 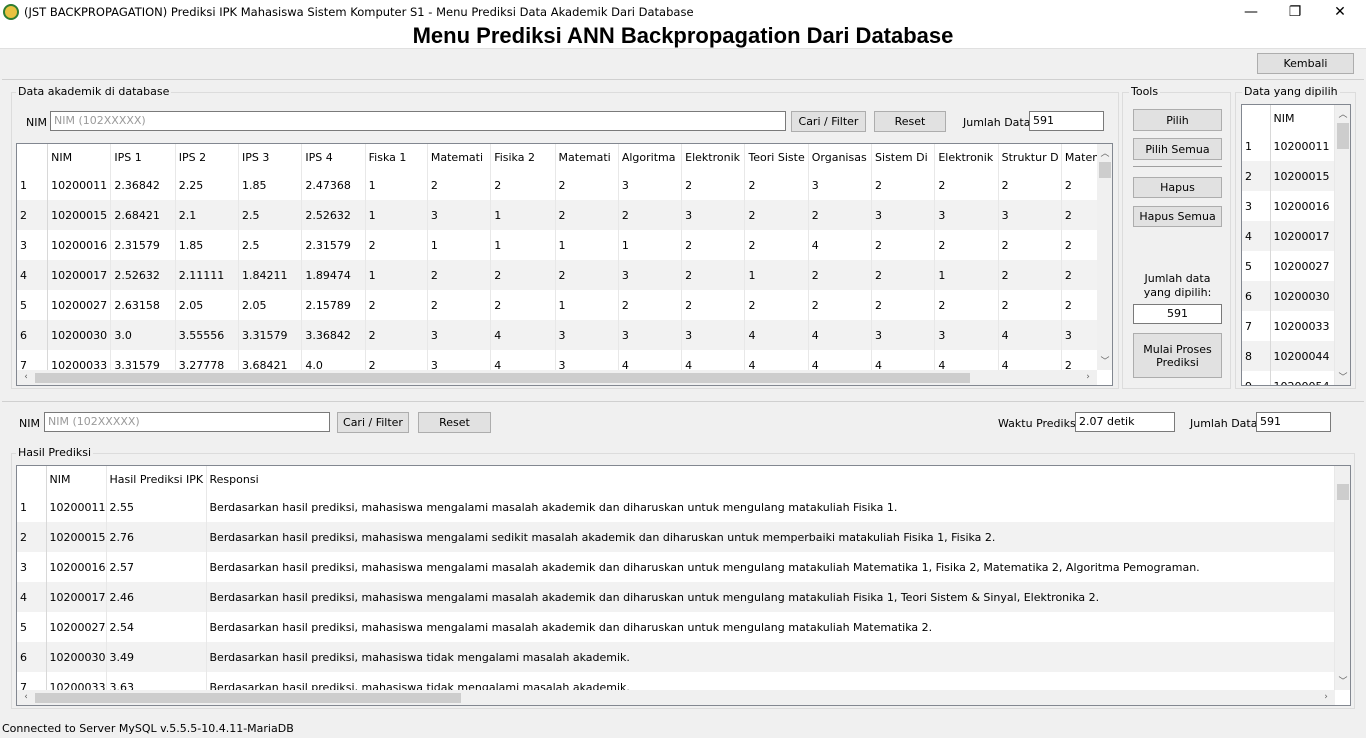 I want to click on selected-table-row: 8 10200044, so click(x=1288, y=356).